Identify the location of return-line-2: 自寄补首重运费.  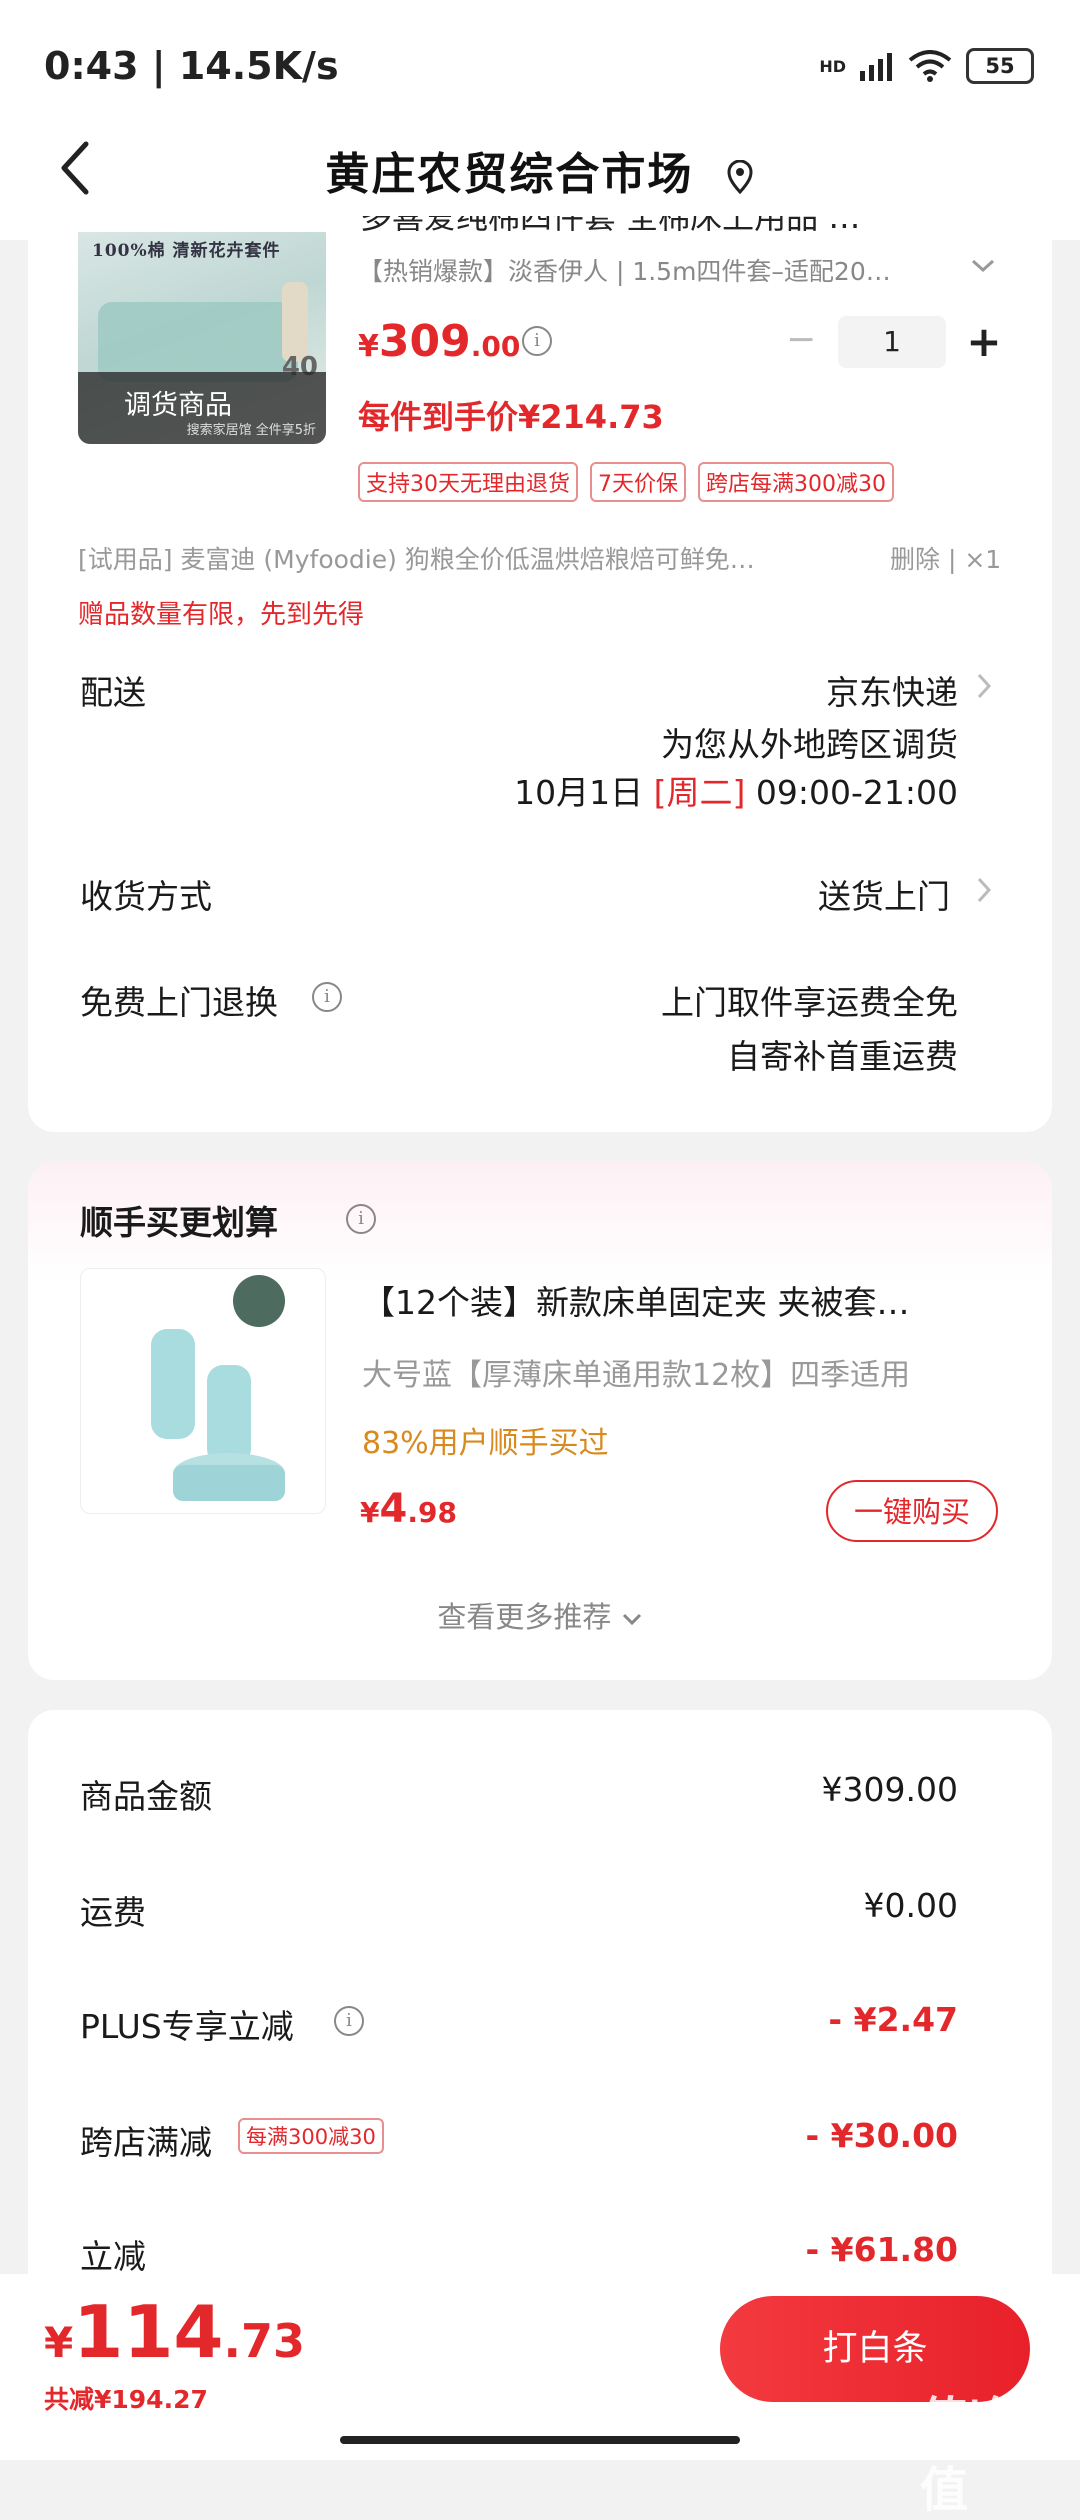
(842, 1056).